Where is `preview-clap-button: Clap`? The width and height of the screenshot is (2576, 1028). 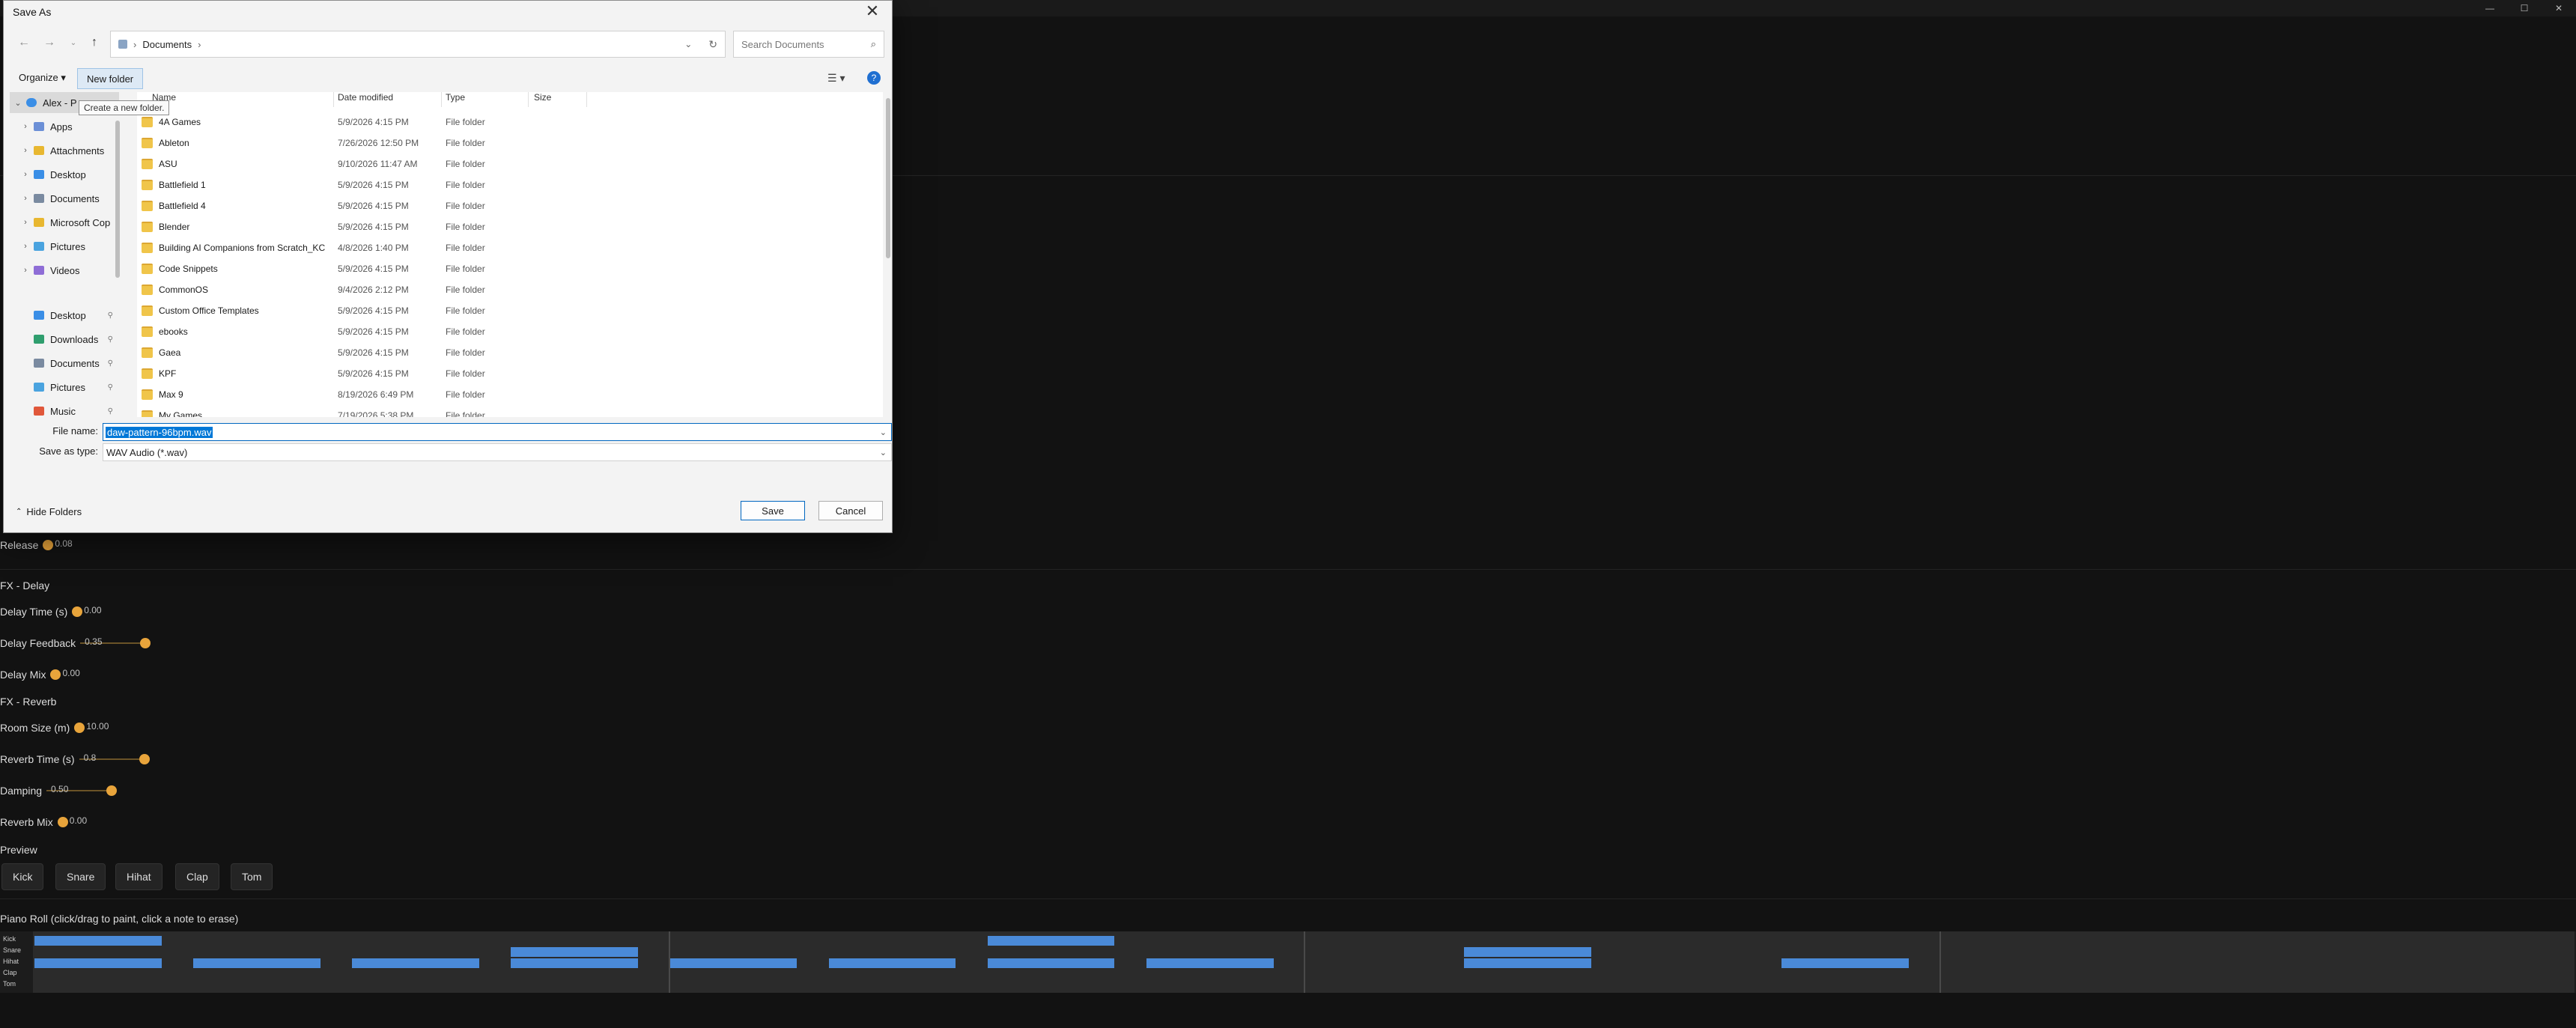
preview-clap-button: Clap is located at coordinates (197, 876).